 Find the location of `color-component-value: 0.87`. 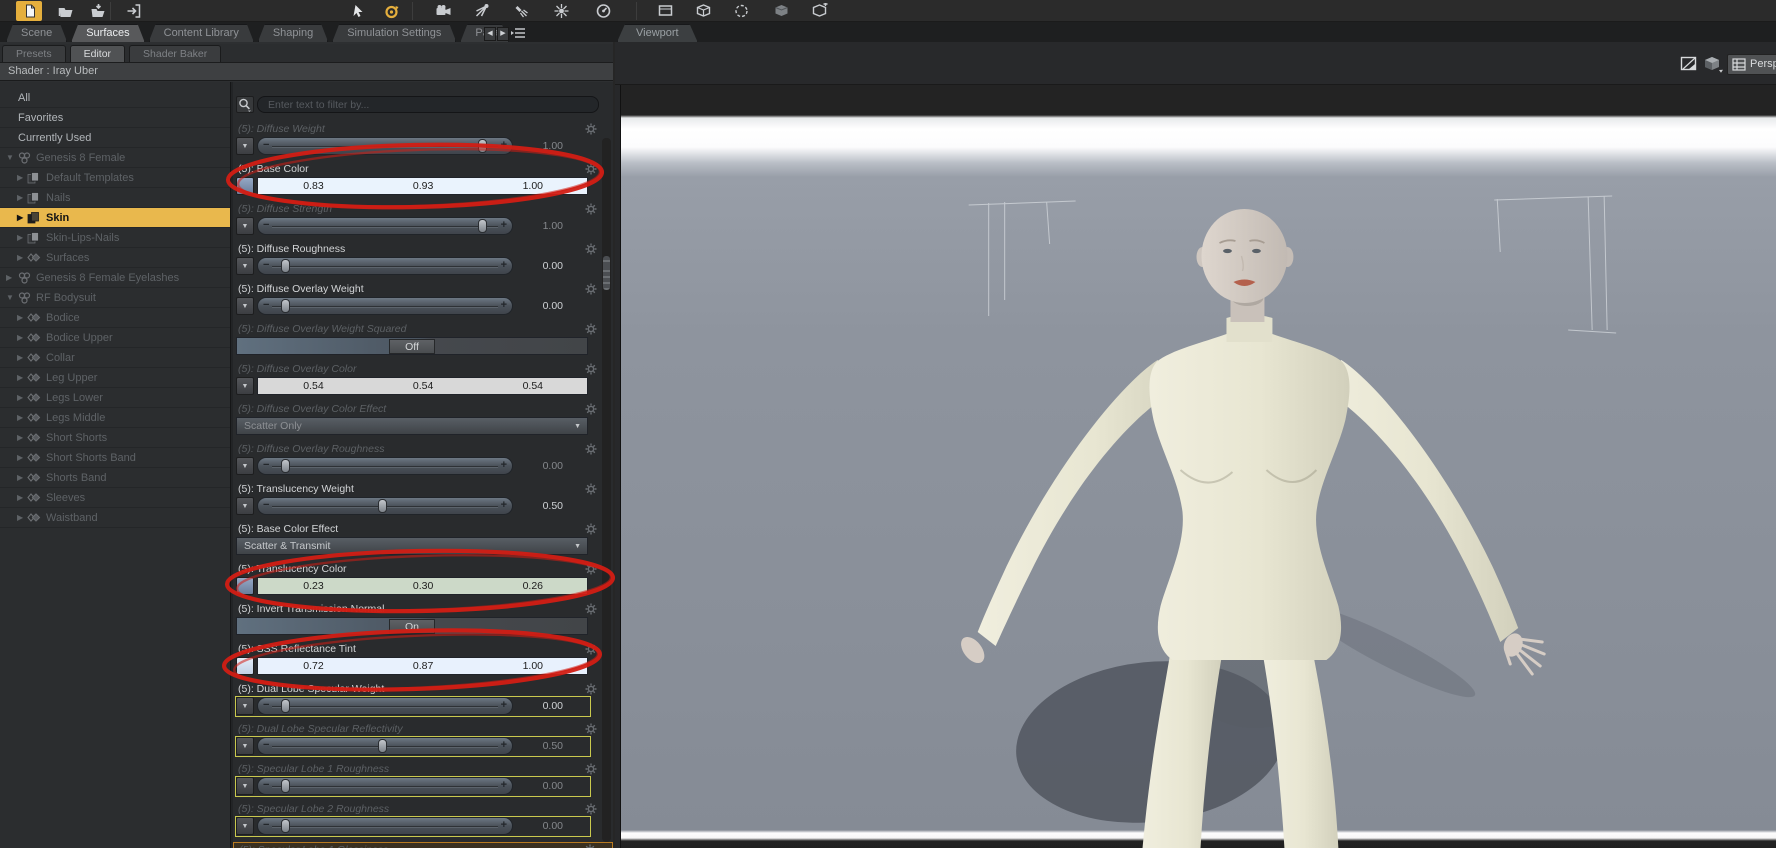

color-component-value: 0.87 is located at coordinates (423, 666).